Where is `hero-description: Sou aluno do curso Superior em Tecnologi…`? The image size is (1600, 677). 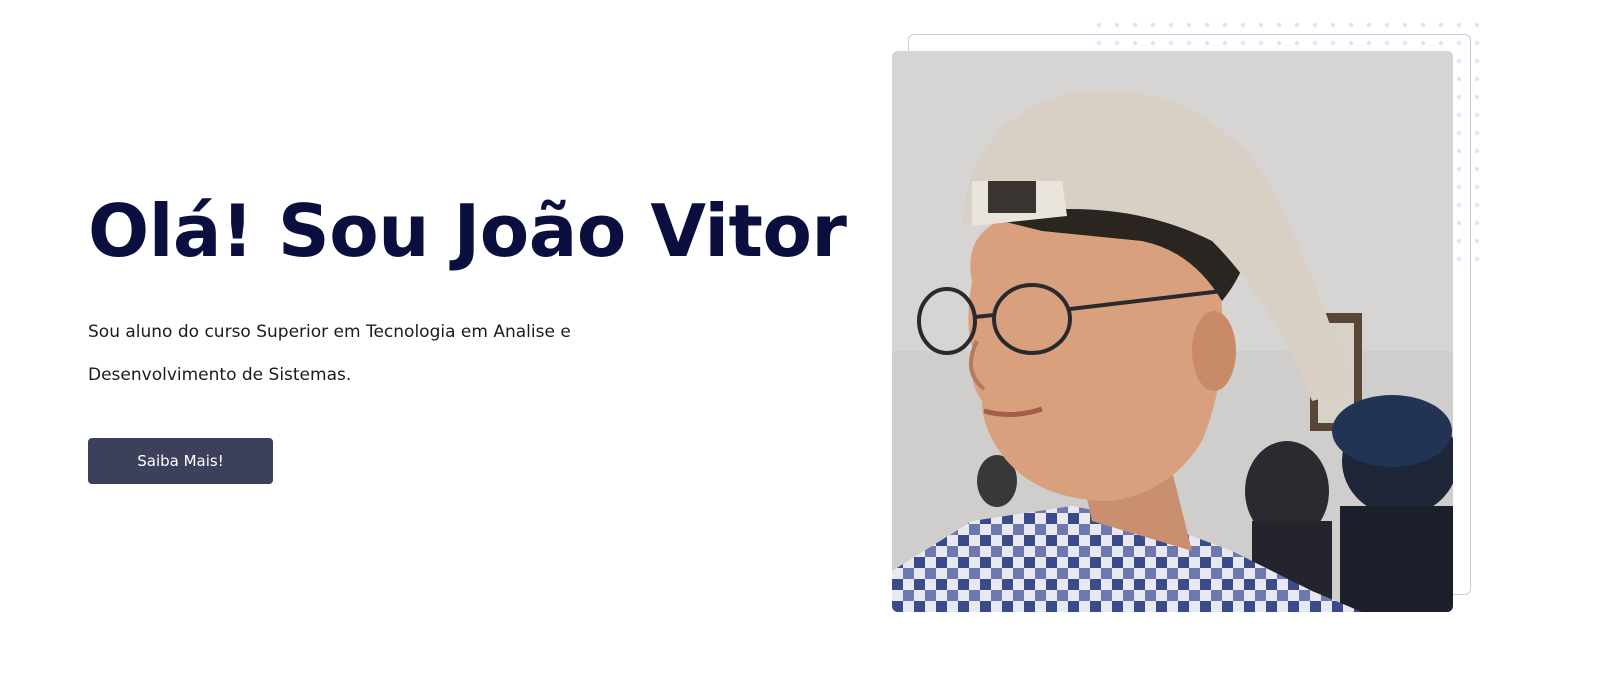
hero-description: Sou aluno do curso Superior em Tecnologi… is located at coordinates (368, 354).